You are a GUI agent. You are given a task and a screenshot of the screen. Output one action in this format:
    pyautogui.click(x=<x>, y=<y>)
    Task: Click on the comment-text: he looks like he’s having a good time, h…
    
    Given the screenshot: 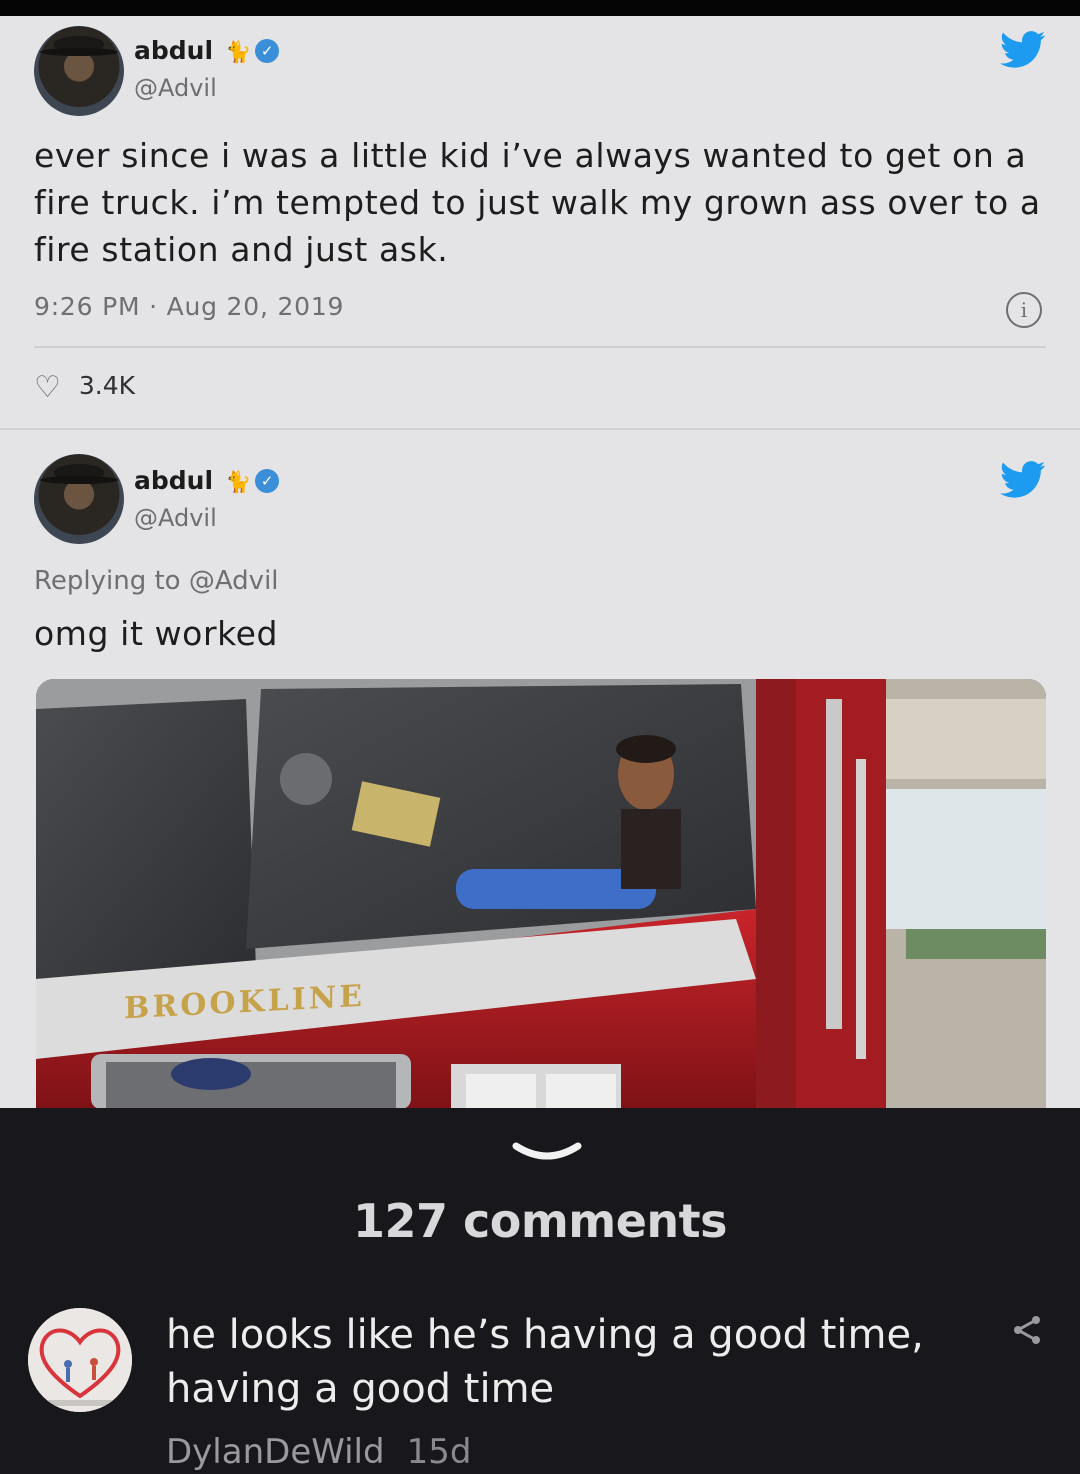 What is the action you would take?
    pyautogui.click(x=545, y=1362)
    